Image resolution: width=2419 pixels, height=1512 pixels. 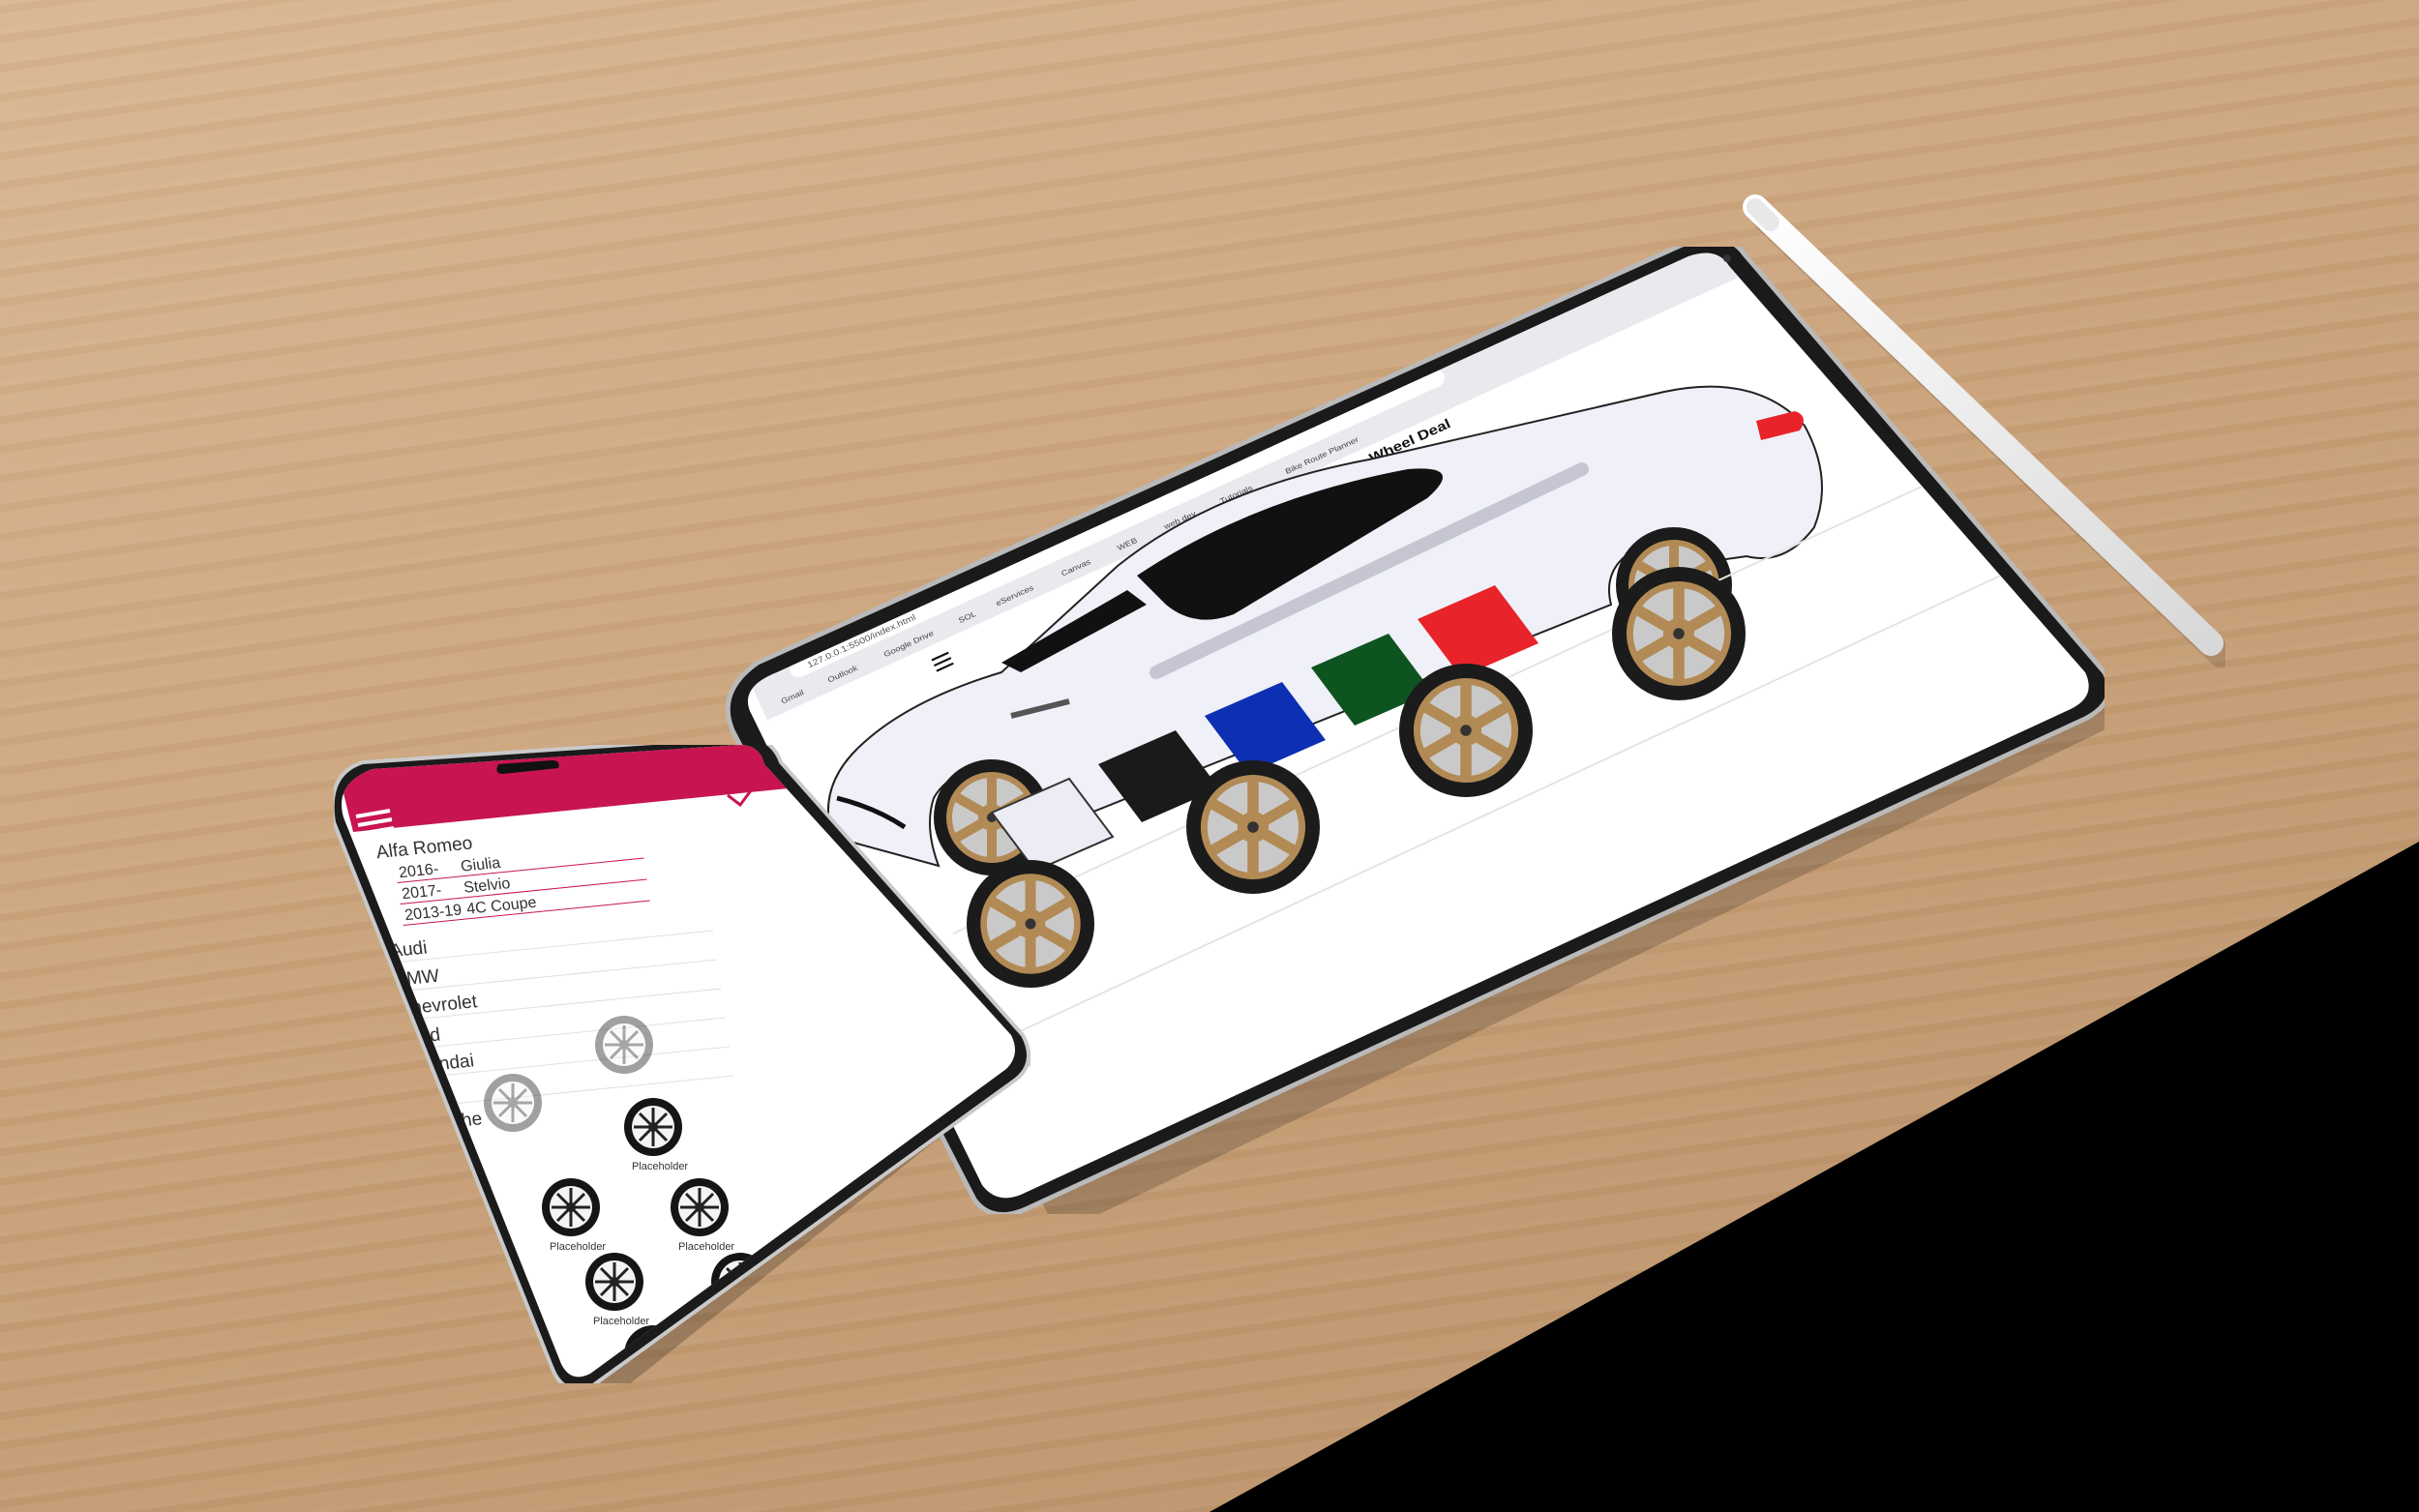 What do you see at coordinates (1727, 258) in the screenshot?
I see `front-camera` at bounding box center [1727, 258].